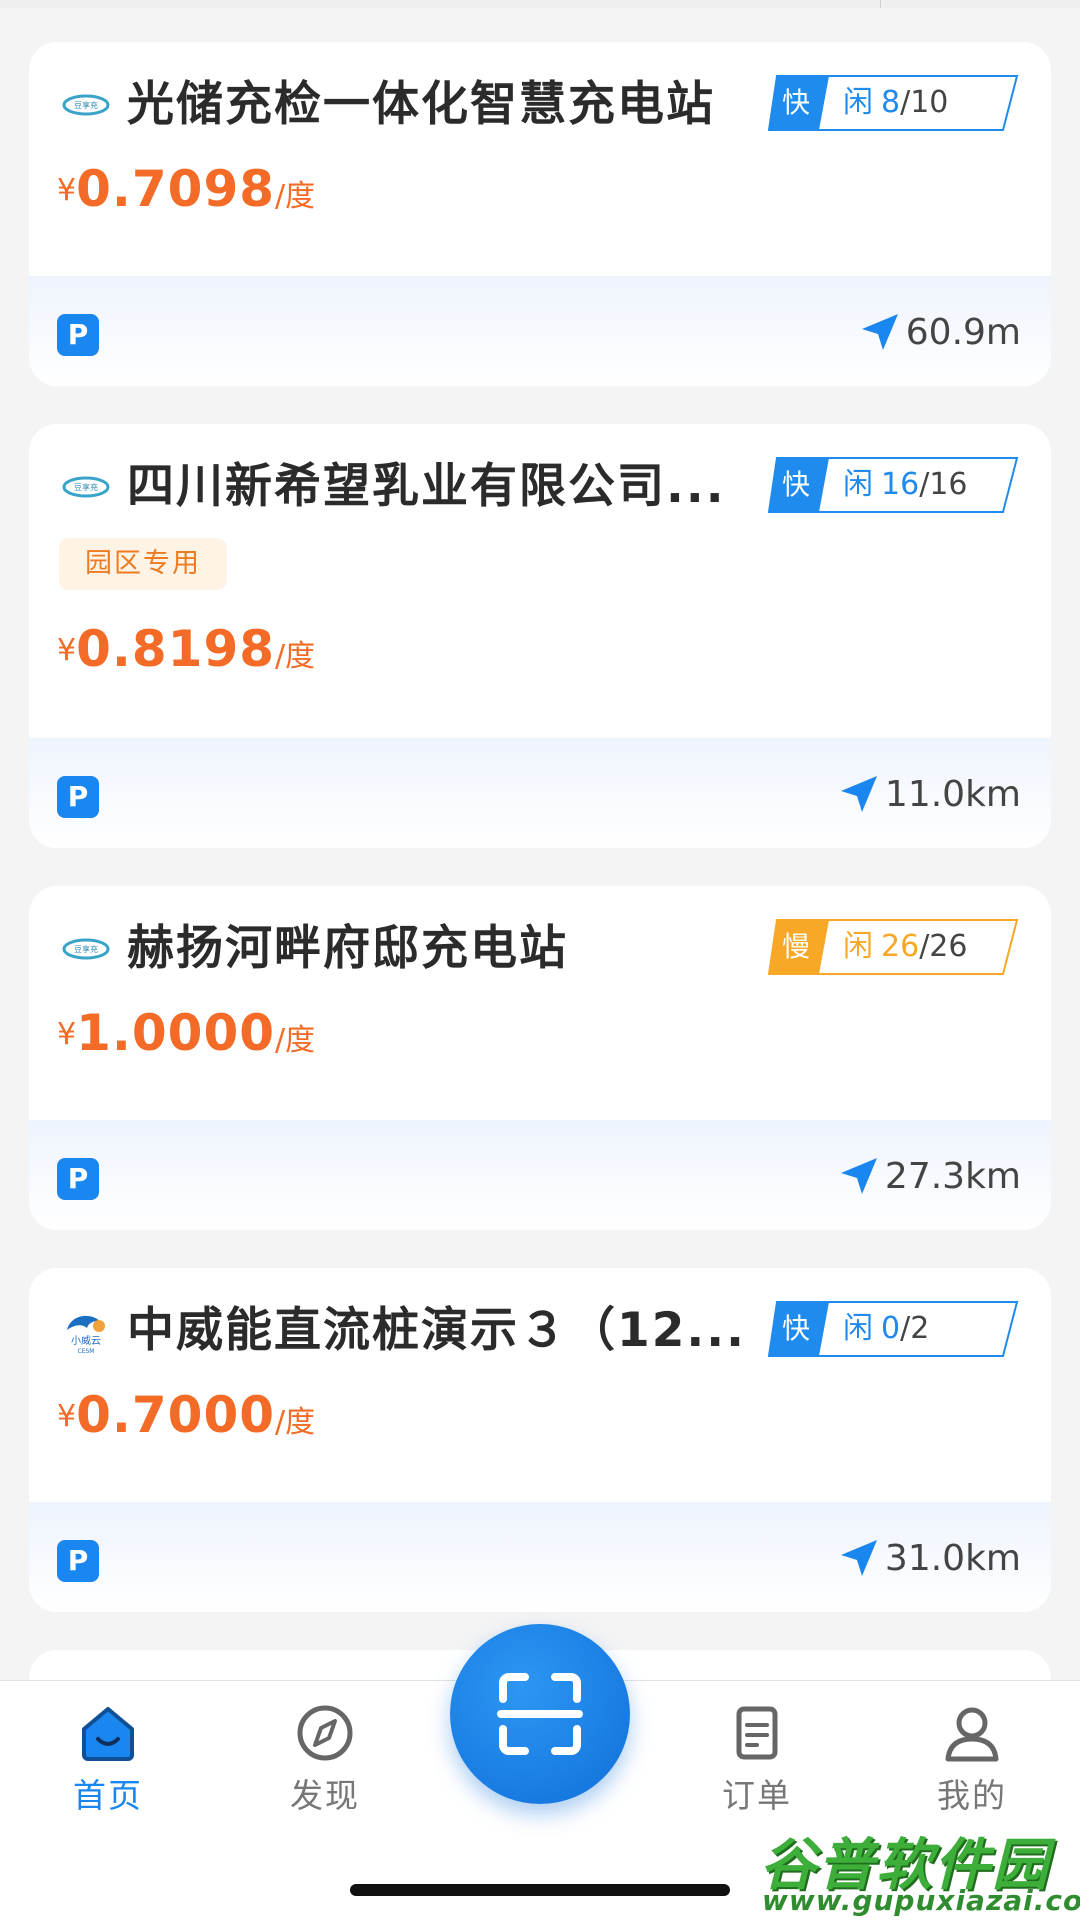 This screenshot has width=1080, height=1920. Describe the element at coordinates (421, 104) in the screenshot. I see `station-name: 光储充检一体化智慧充电站` at that location.